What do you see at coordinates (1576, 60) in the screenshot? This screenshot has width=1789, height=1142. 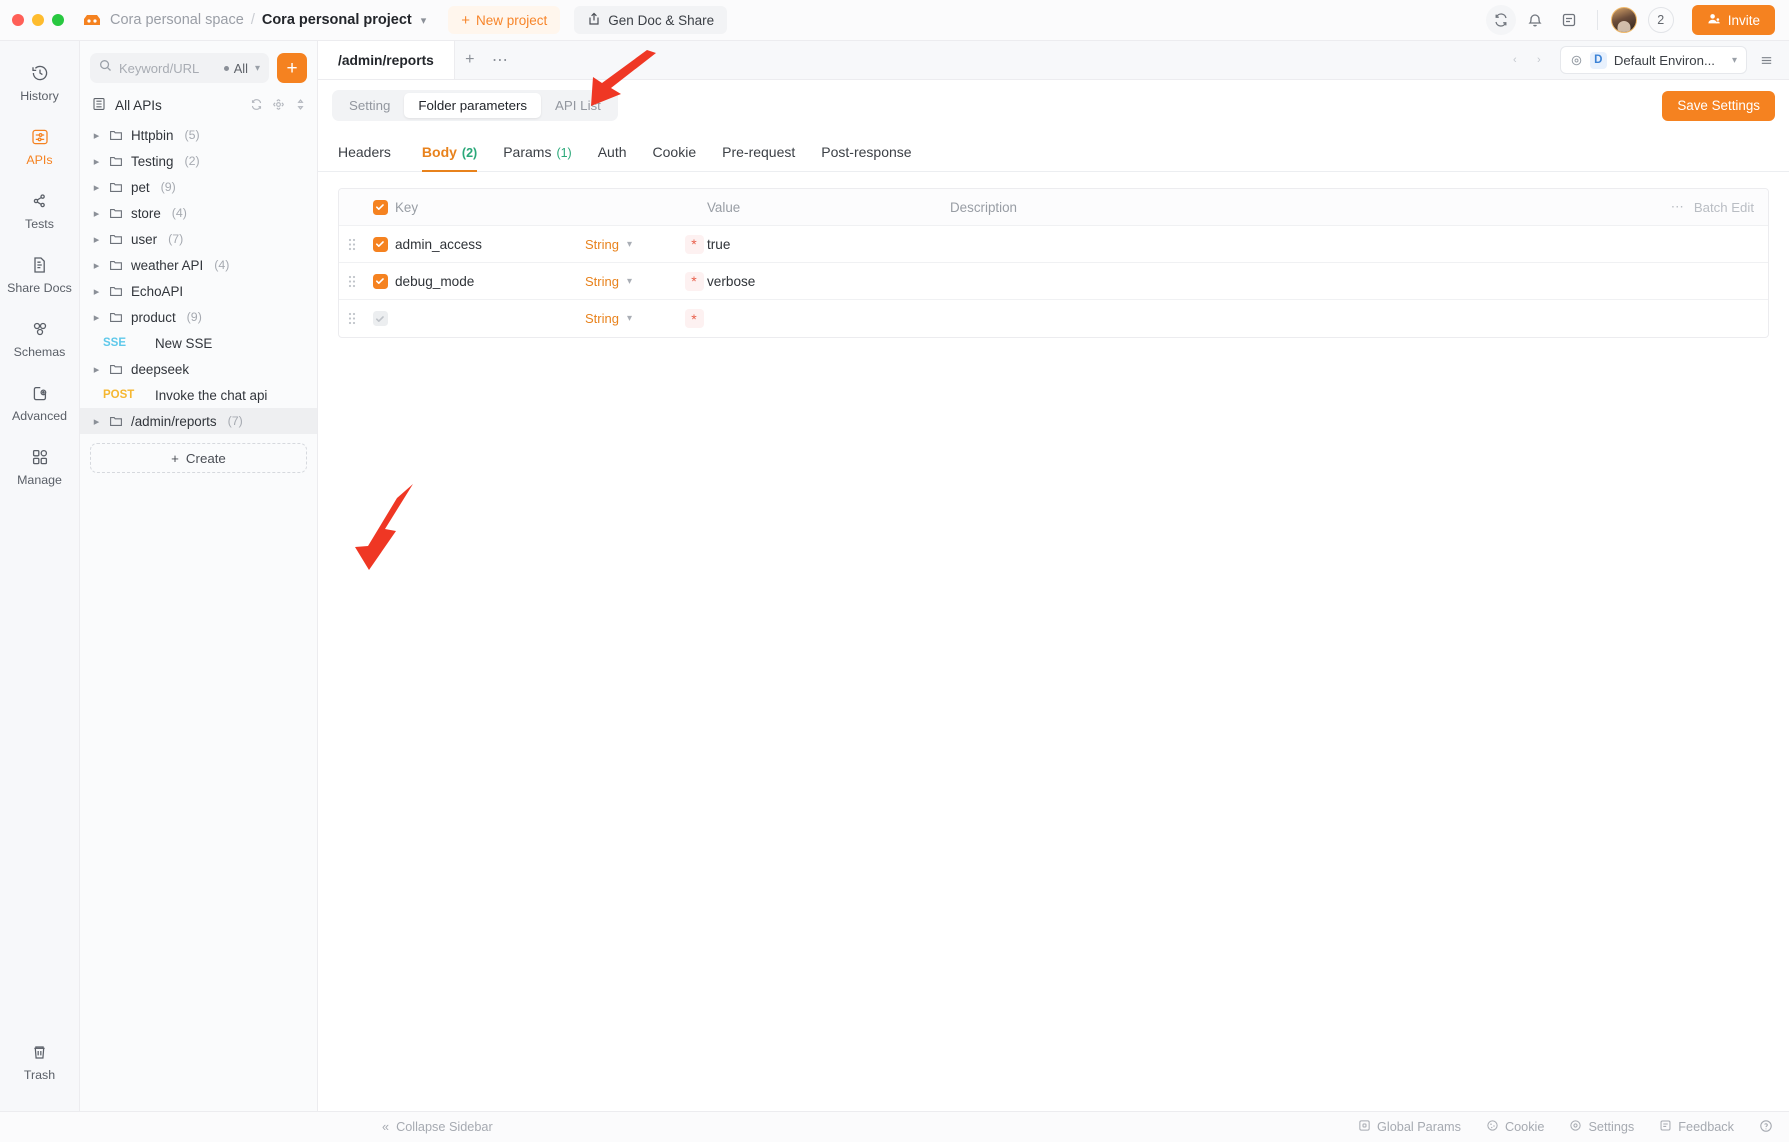 I see `gear-icon` at bounding box center [1576, 60].